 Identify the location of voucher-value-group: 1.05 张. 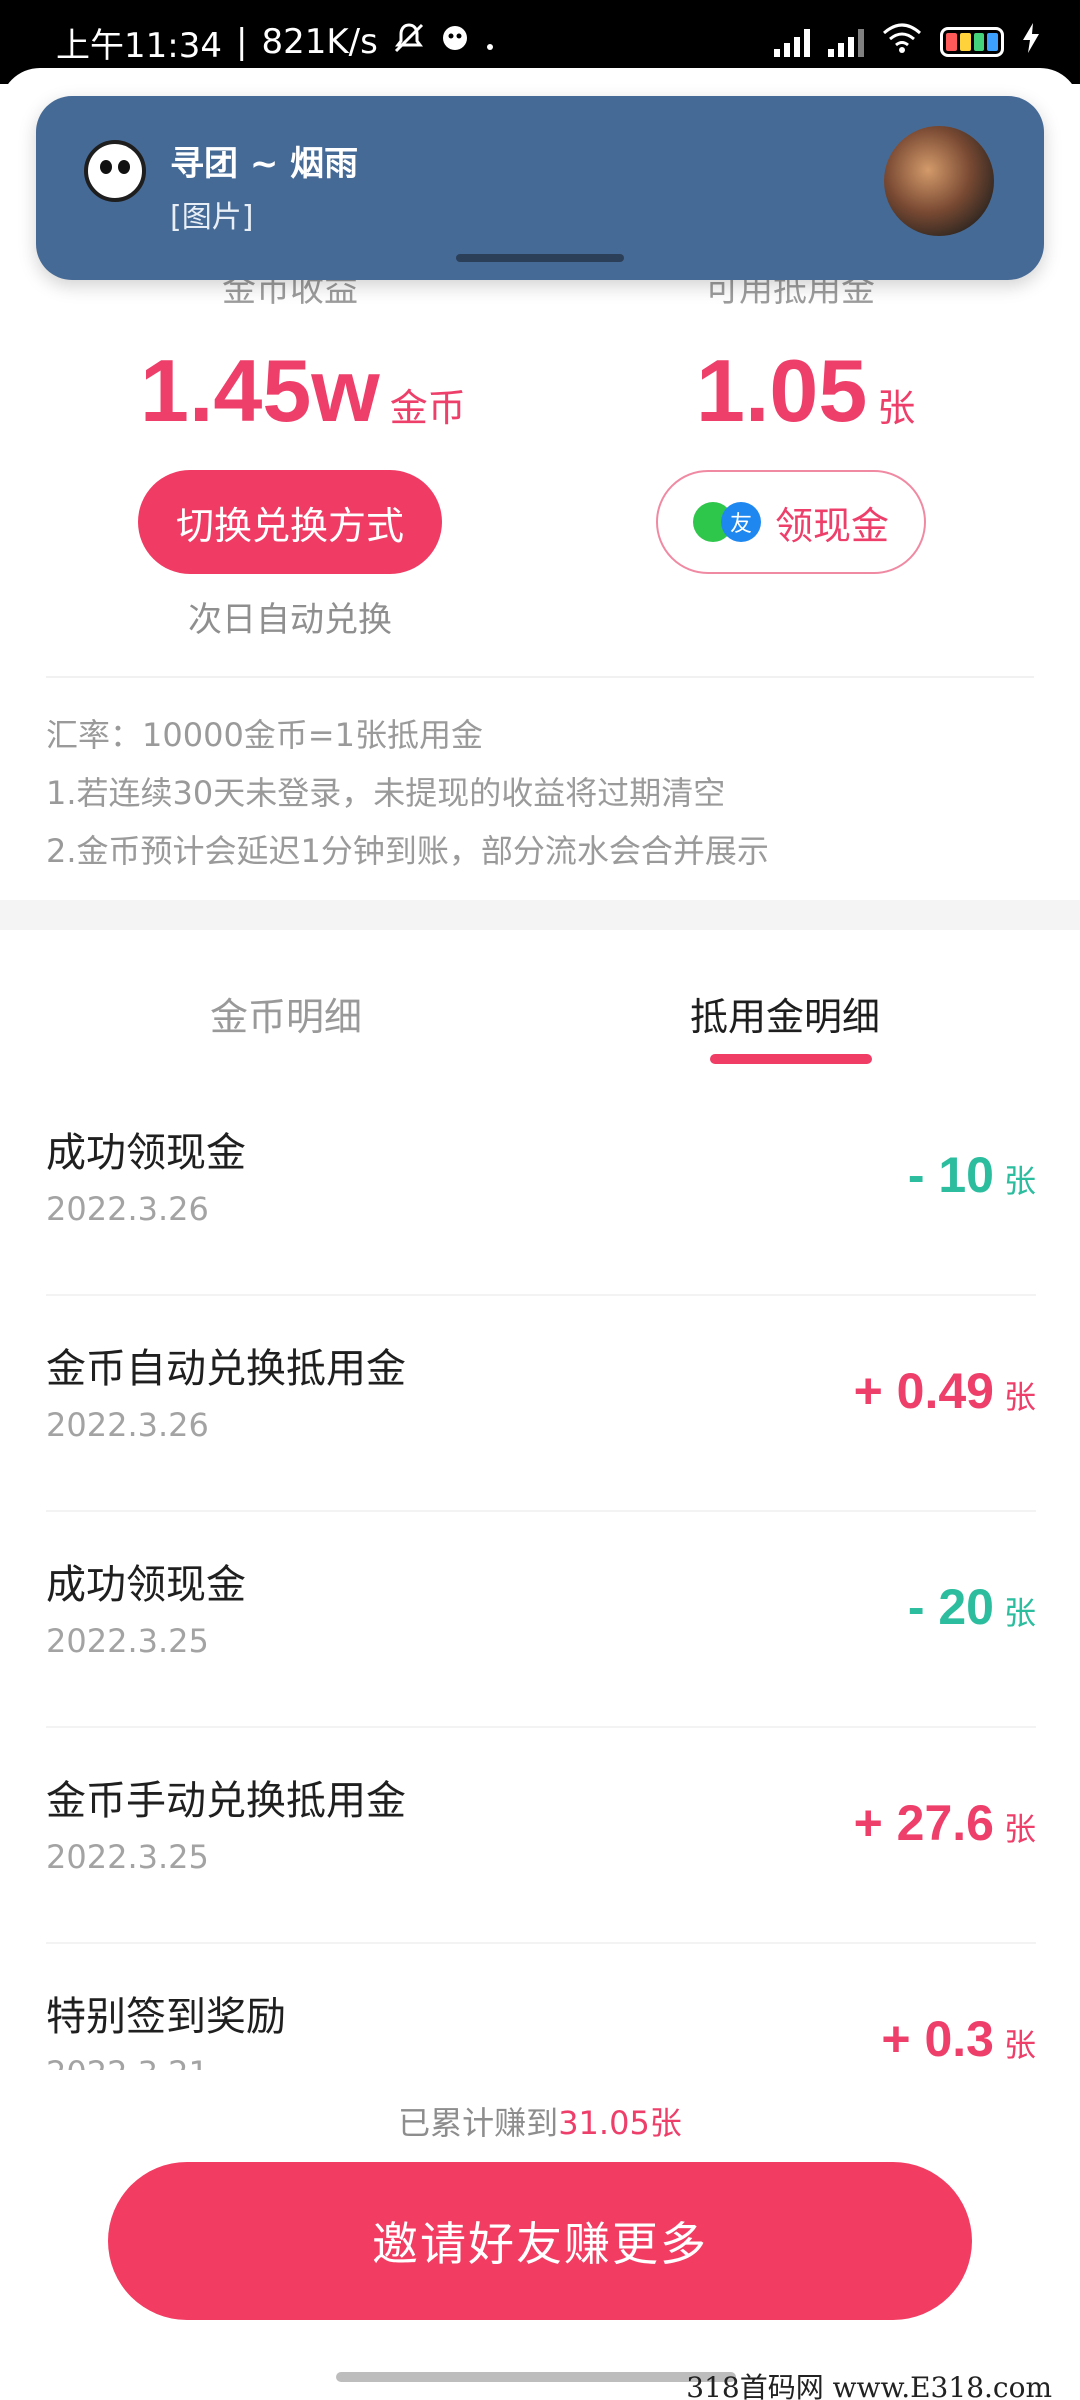
(805, 391).